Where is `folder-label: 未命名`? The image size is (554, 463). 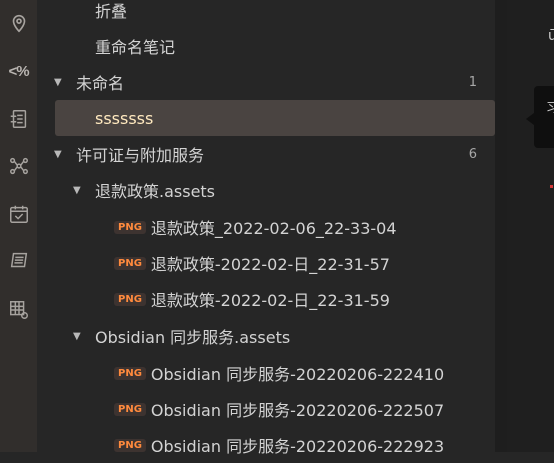 folder-label: 未命名 is located at coordinates (100, 83).